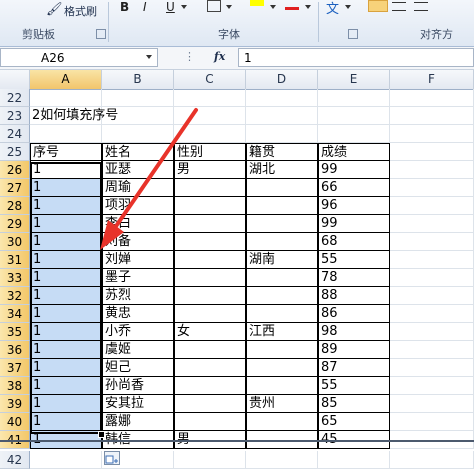 This screenshot has height=471, width=474. What do you see at coordinates (154, 171) in the screenshot?
I see `annotation-arrow-shaft` at bounding box center [154, 171].